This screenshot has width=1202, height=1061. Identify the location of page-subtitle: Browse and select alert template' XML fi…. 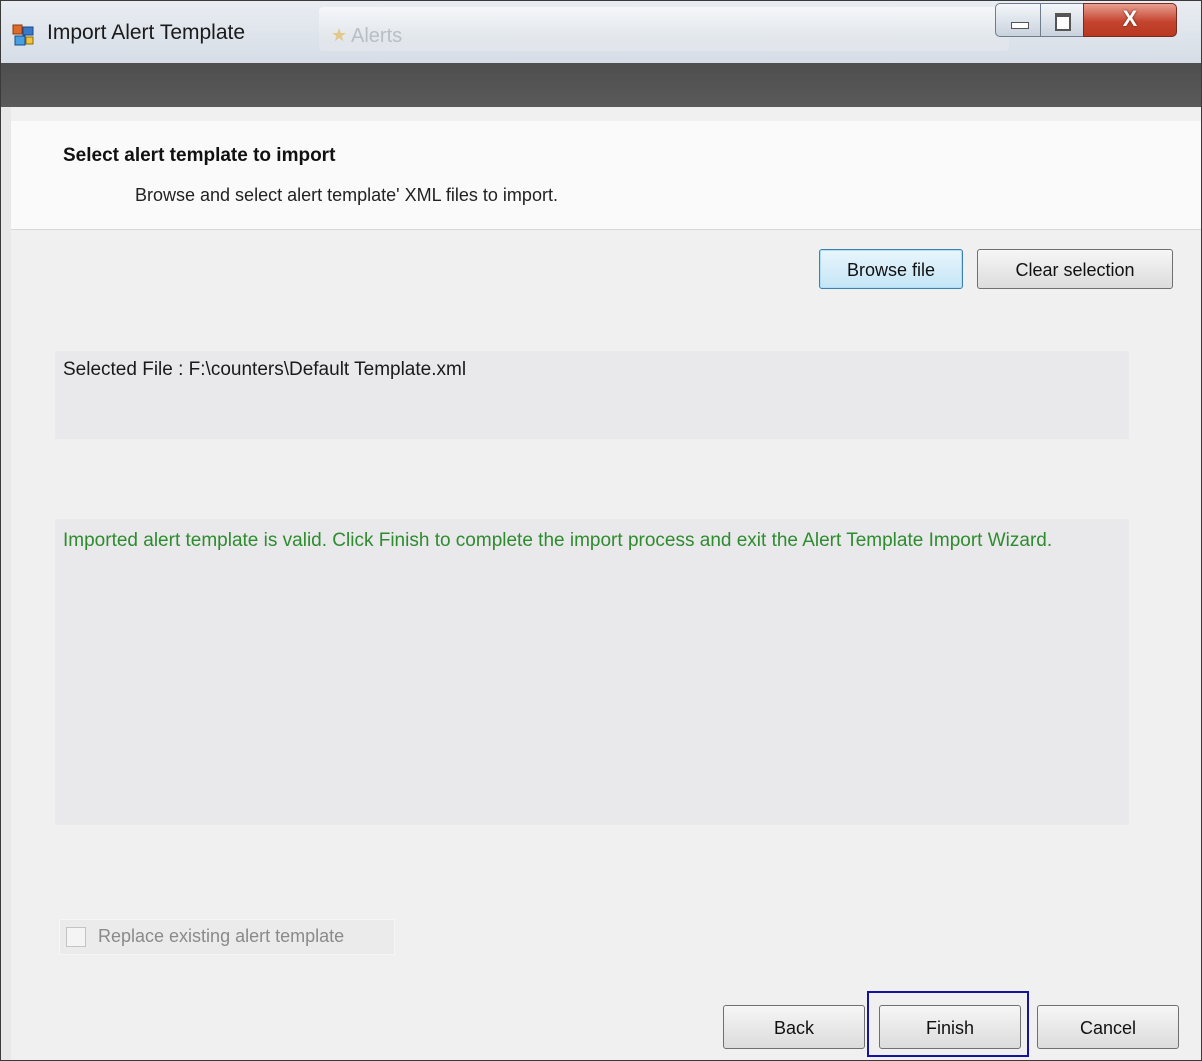
(346, 195).